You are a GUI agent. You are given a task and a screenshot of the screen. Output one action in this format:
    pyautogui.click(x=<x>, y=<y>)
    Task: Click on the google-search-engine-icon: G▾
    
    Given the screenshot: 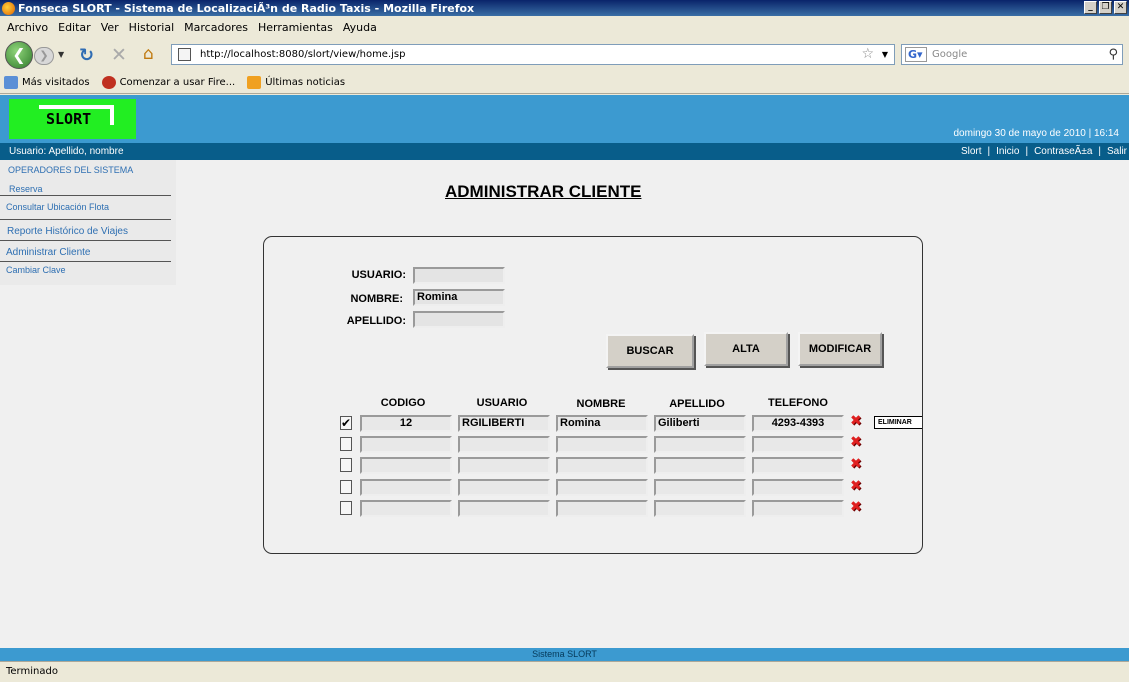 What is the action you would take?
    pyautogui.click(x=916, y=54)
    